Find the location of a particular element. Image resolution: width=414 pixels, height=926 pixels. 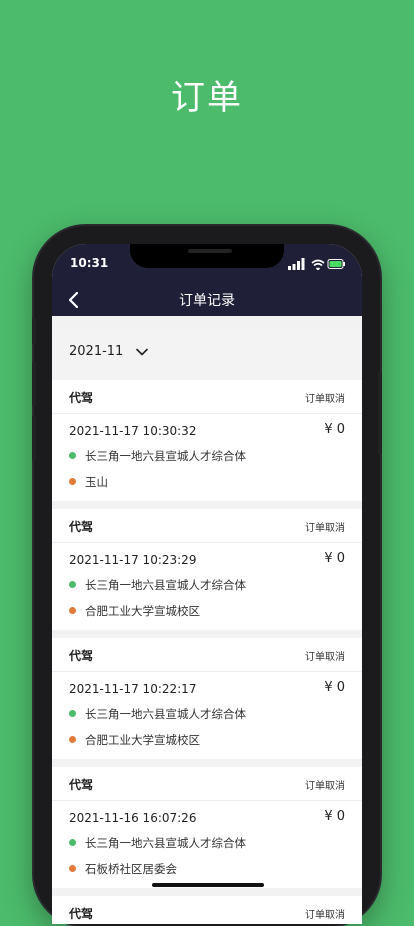

power-button is located at coordinates (380, 413).